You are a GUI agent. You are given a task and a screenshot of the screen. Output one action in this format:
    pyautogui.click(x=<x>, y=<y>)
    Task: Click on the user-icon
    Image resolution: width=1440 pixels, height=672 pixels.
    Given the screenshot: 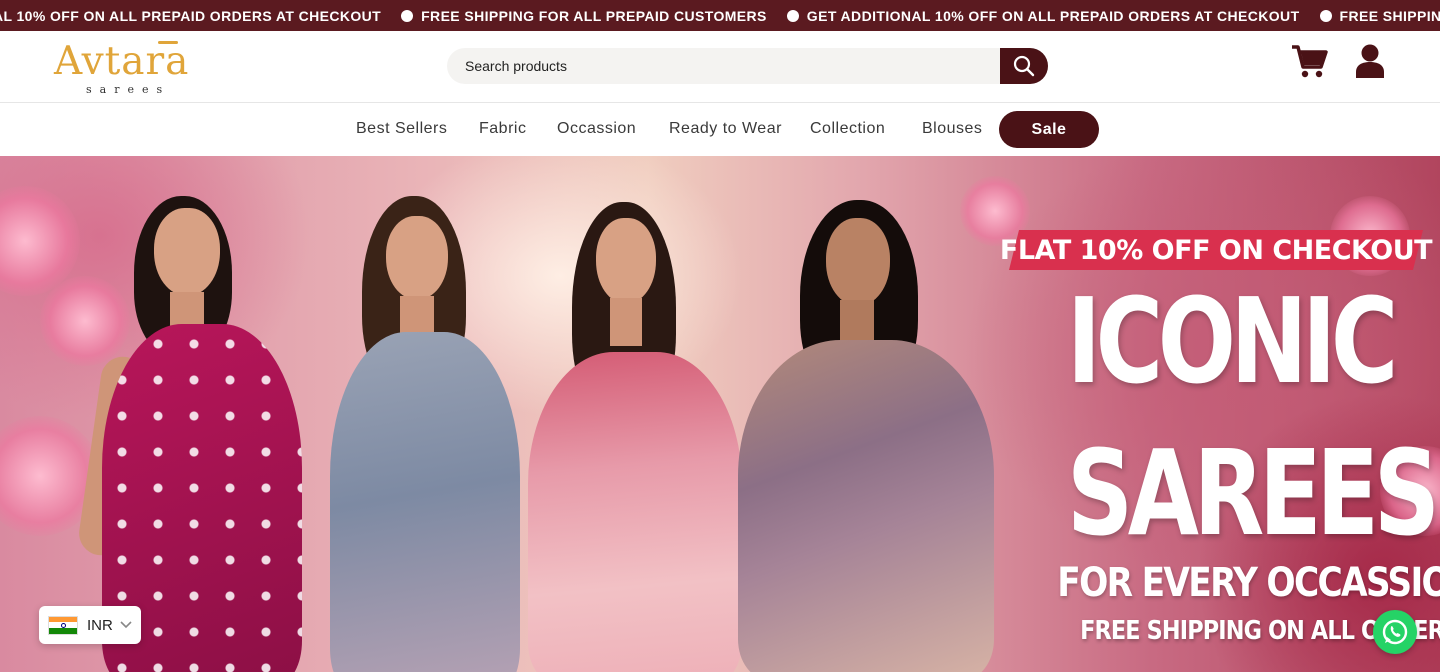 What is the action you would take?
    pyautogui.click(x=1370, y=61)
    